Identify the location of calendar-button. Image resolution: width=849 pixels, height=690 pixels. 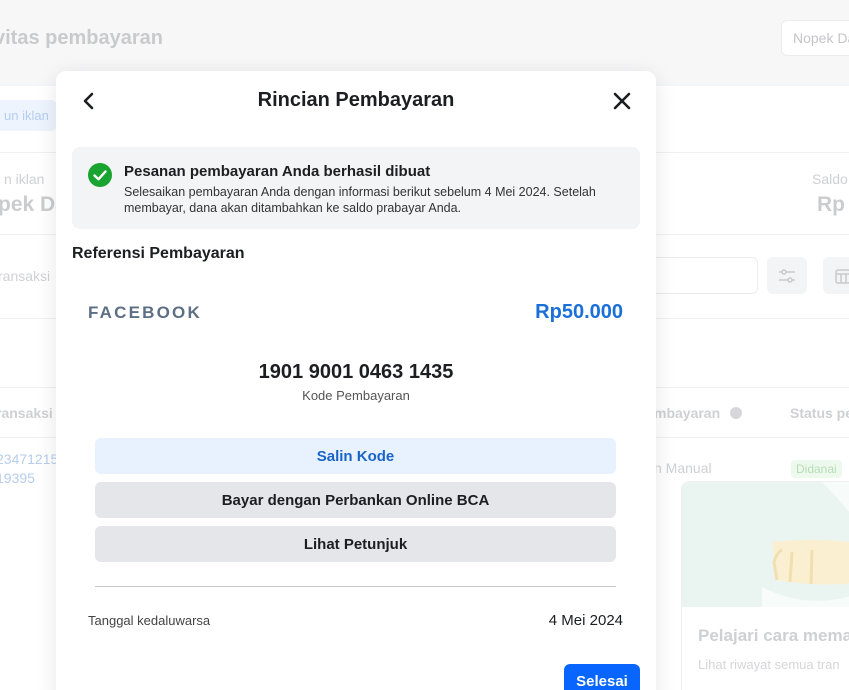
(836, 275).